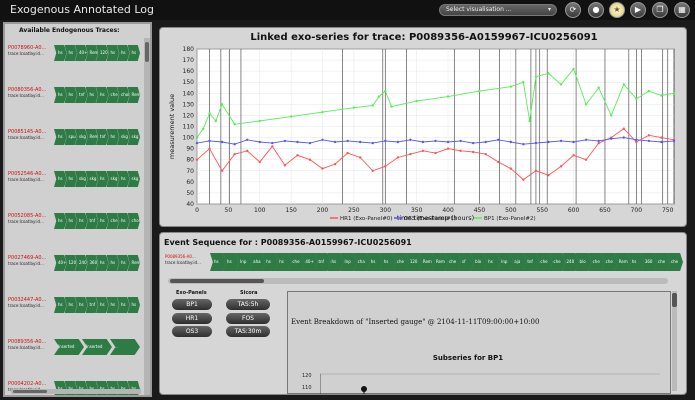 The width and height of the screenshot is (695, 400). Describe the element at coordinates (682, 10) in the screenshot. I see `grid-icon: ▦` at that location.